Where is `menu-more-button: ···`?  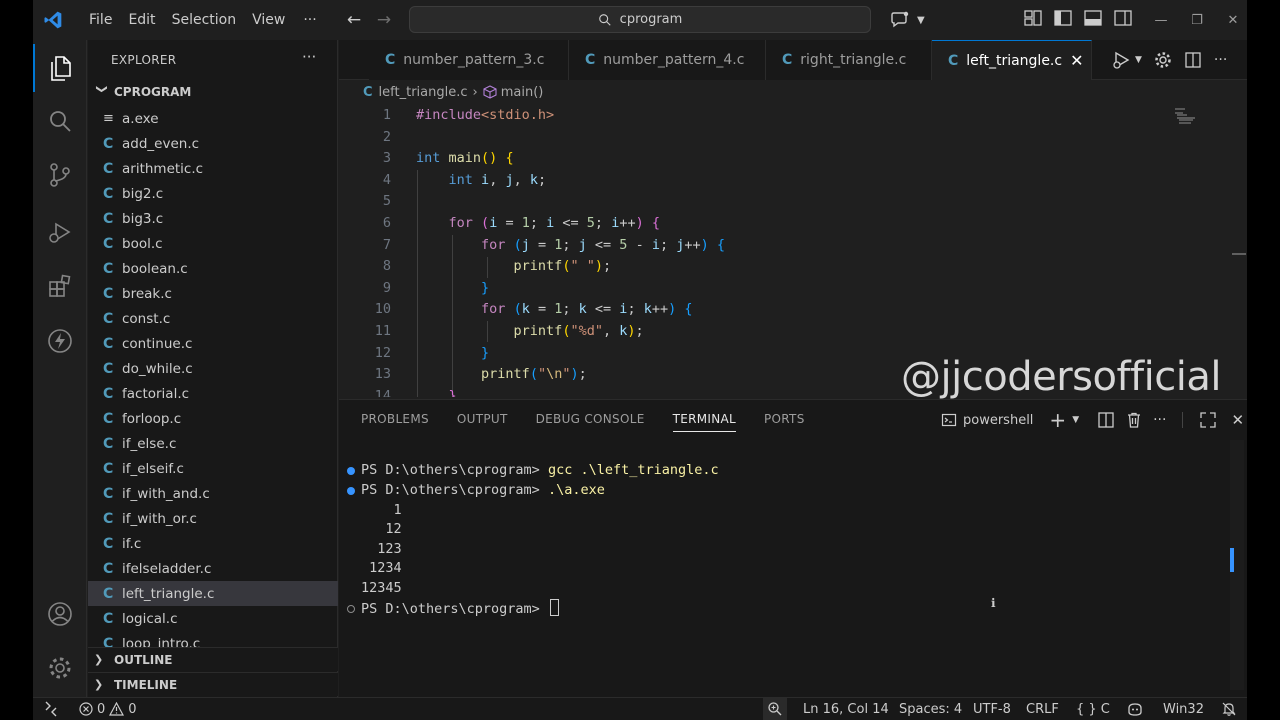
menu-more-button: ··· is located at coordinates (309, 20).